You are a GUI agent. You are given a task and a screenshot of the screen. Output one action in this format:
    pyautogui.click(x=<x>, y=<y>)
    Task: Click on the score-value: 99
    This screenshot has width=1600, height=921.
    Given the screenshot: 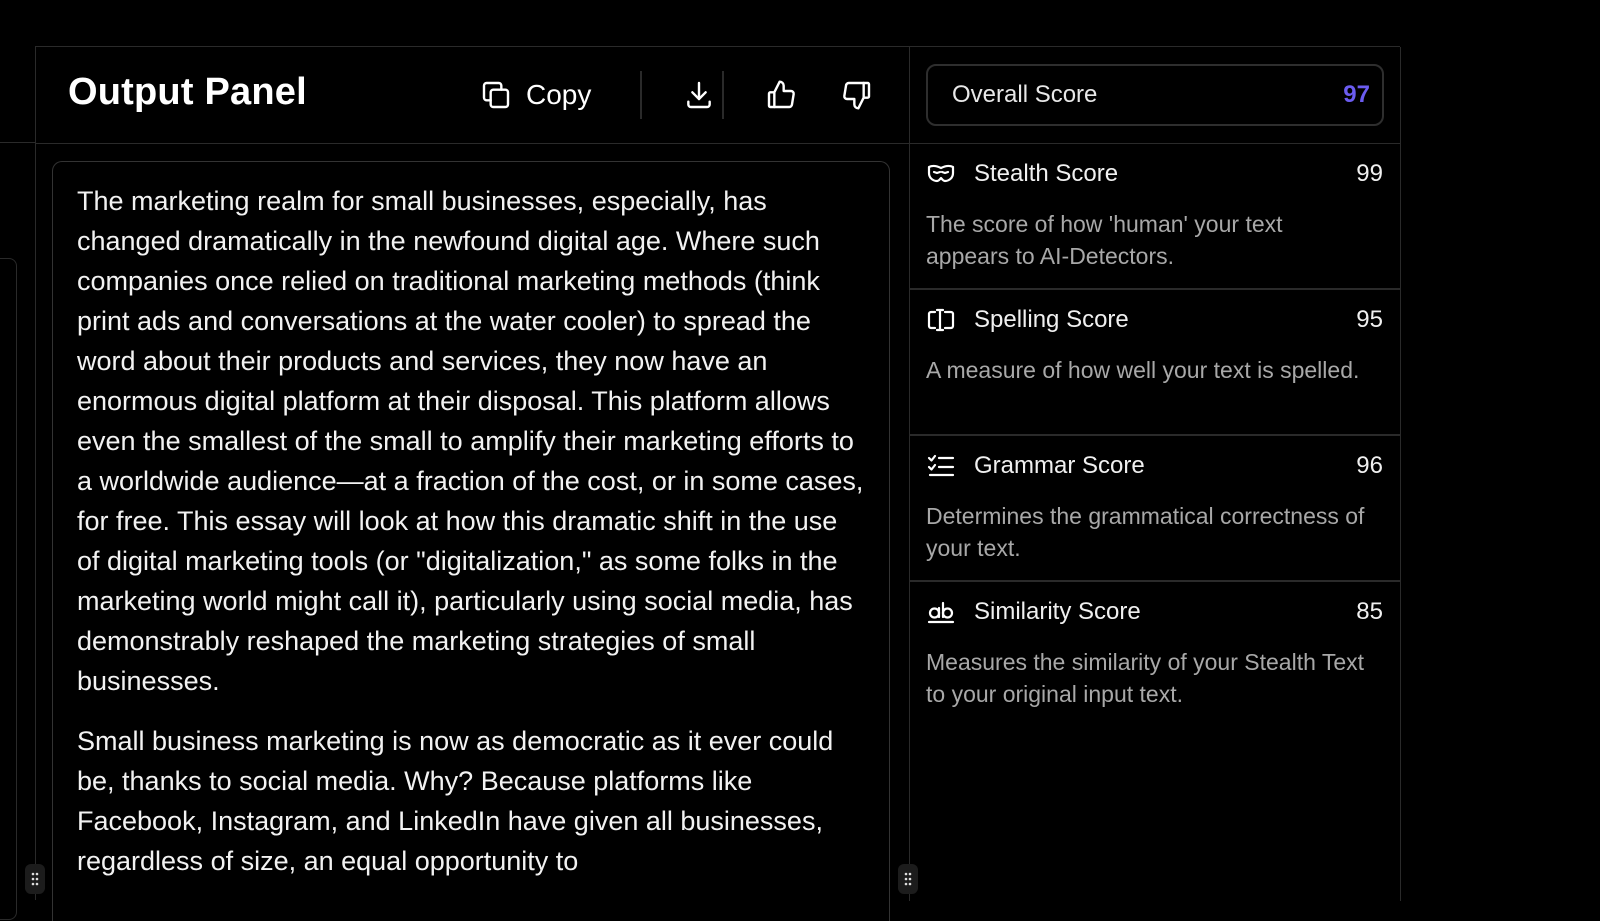 What is the action you would take?
    pyautogui.click(x=1369, y=173)
    